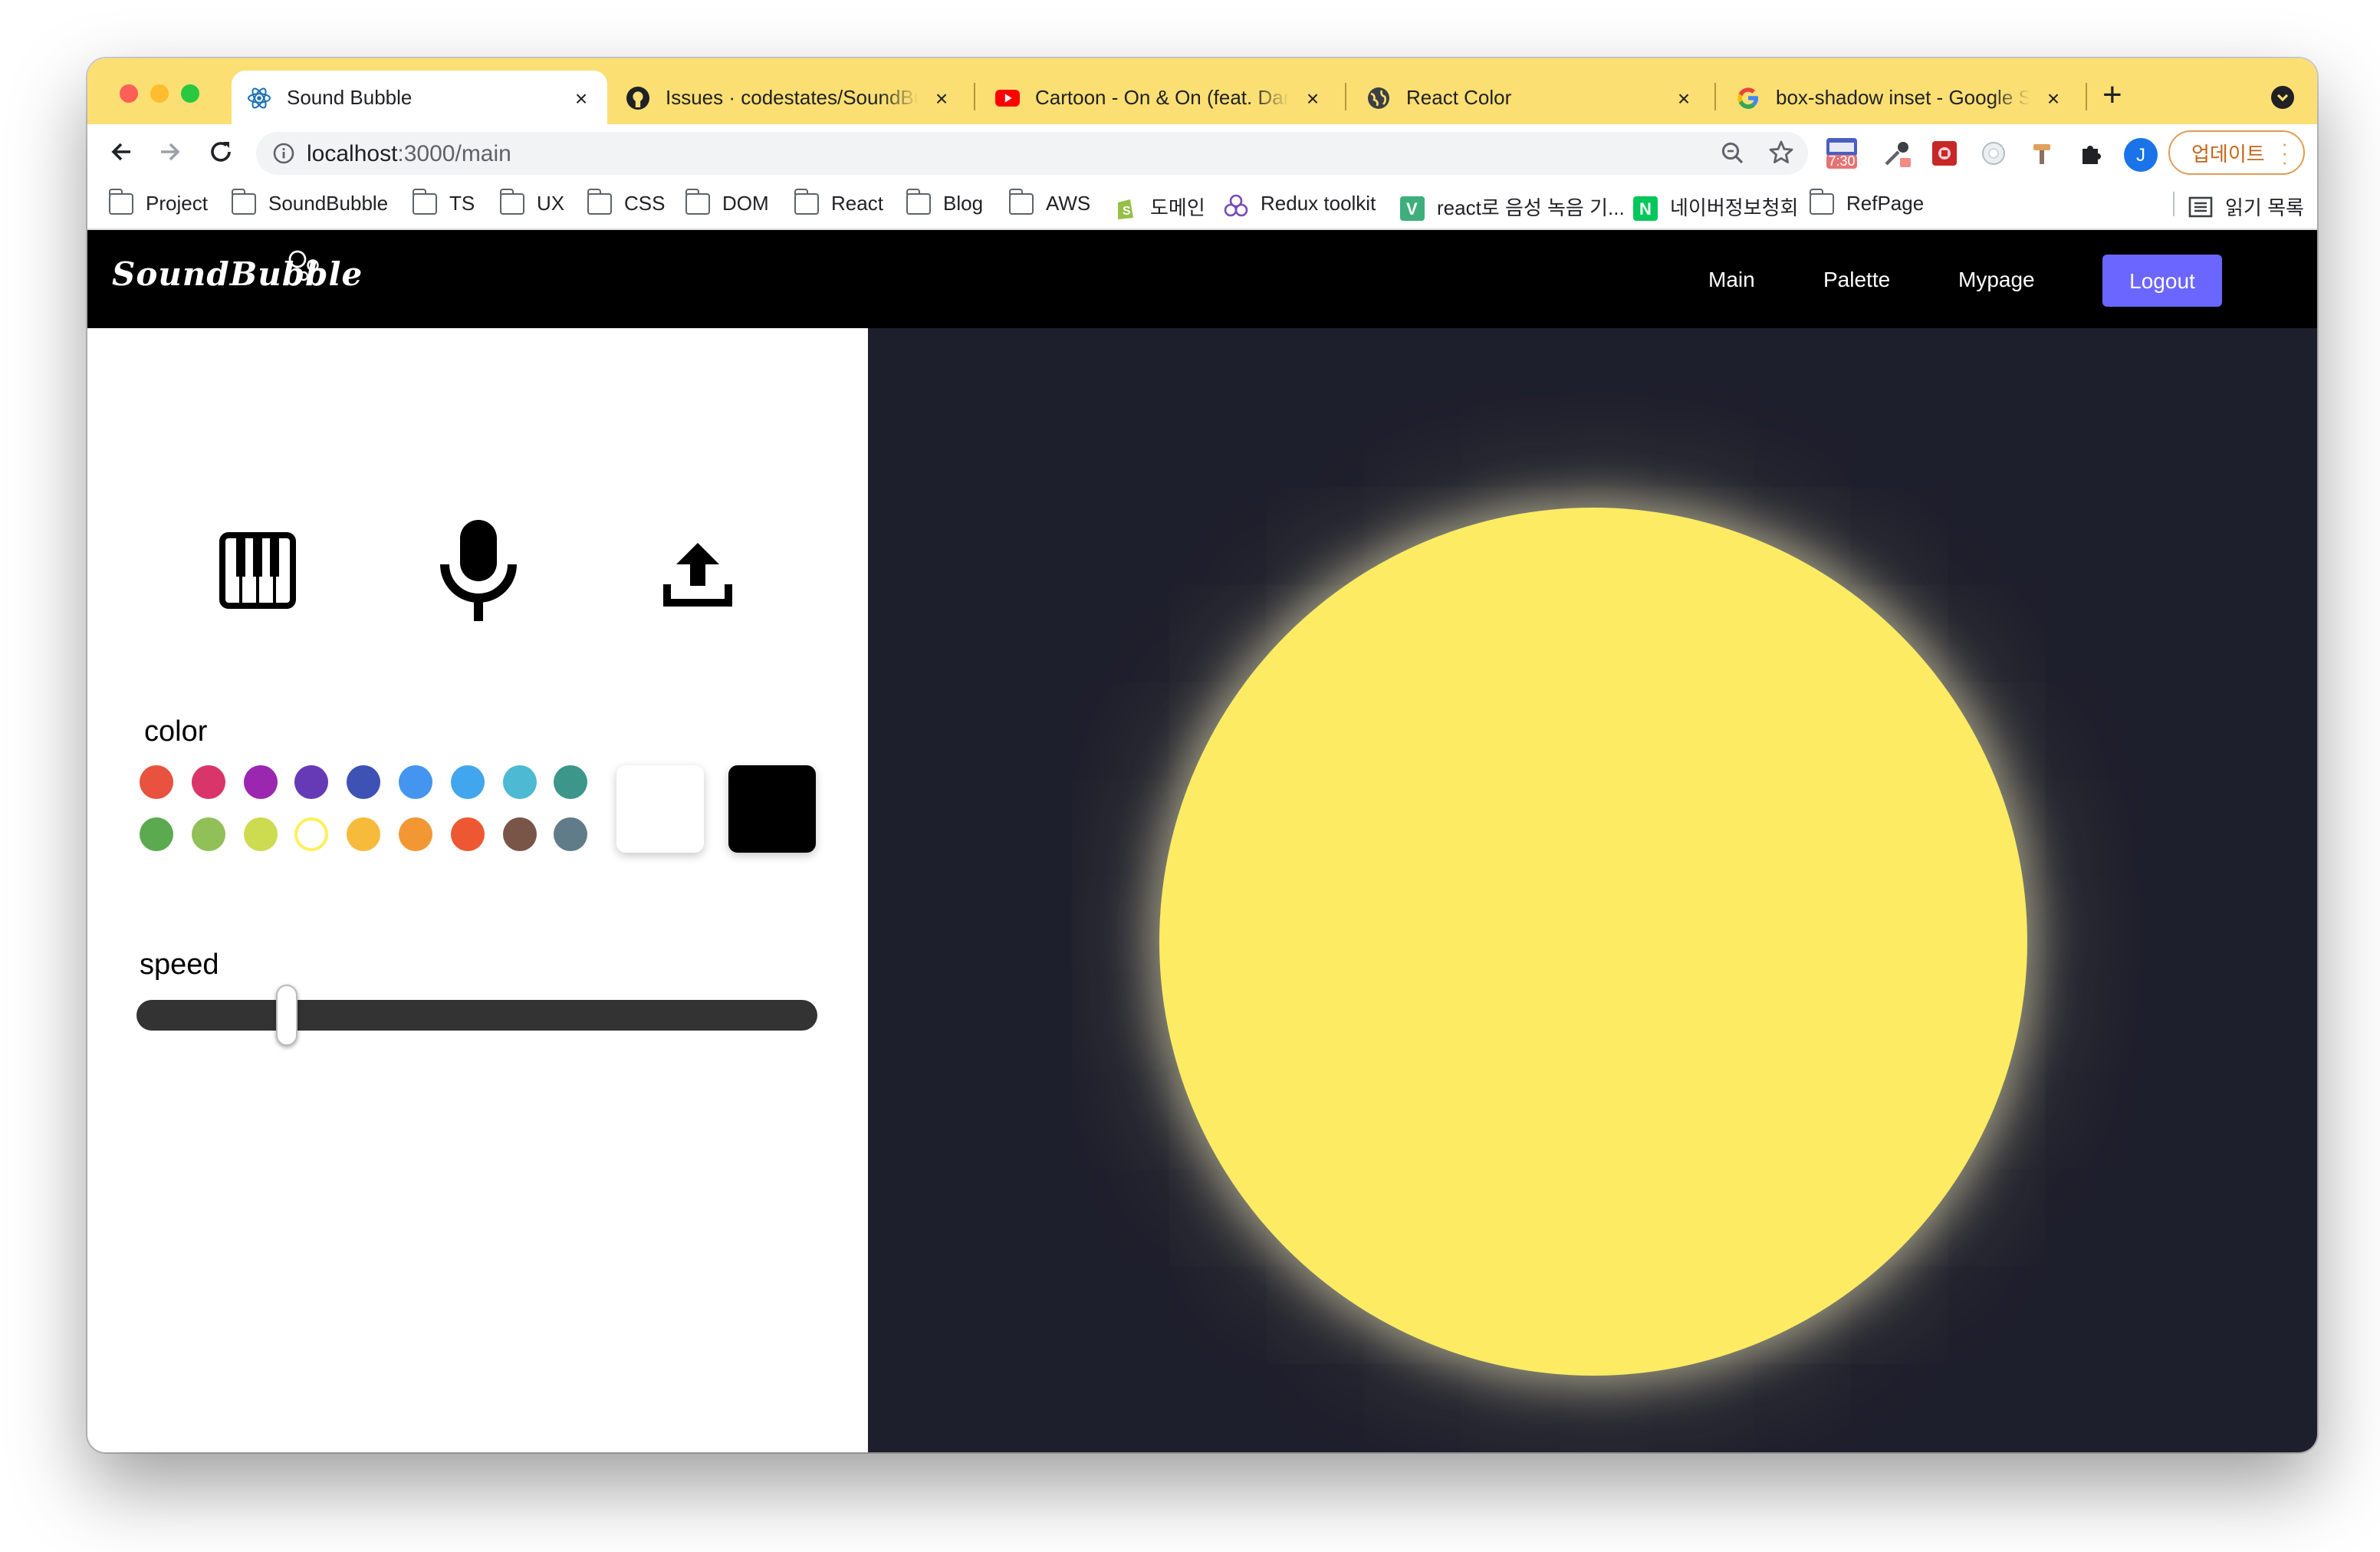  Describe the element at coordinates (287, 1016) in the screenshot. I see `speed-slider-thumb` at that location.